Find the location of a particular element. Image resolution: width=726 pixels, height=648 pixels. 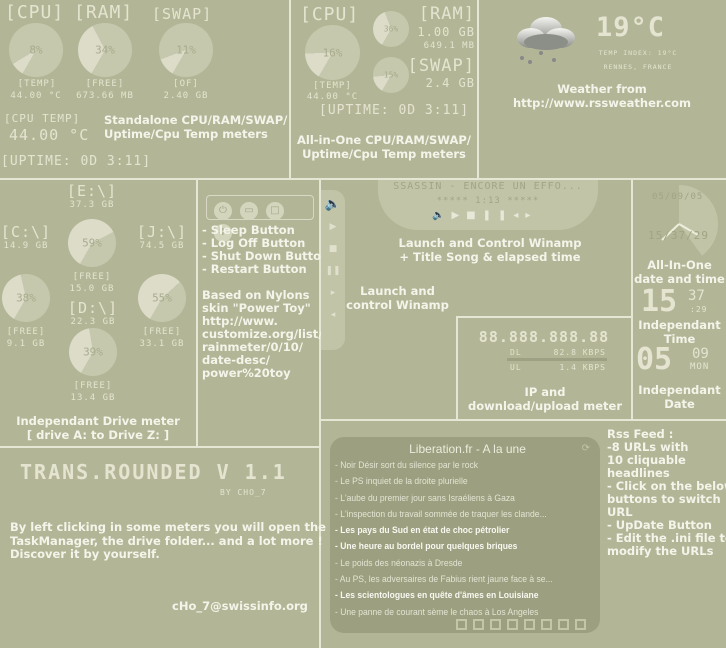

drive-pie: 38% is located at coordinates (26, 298).